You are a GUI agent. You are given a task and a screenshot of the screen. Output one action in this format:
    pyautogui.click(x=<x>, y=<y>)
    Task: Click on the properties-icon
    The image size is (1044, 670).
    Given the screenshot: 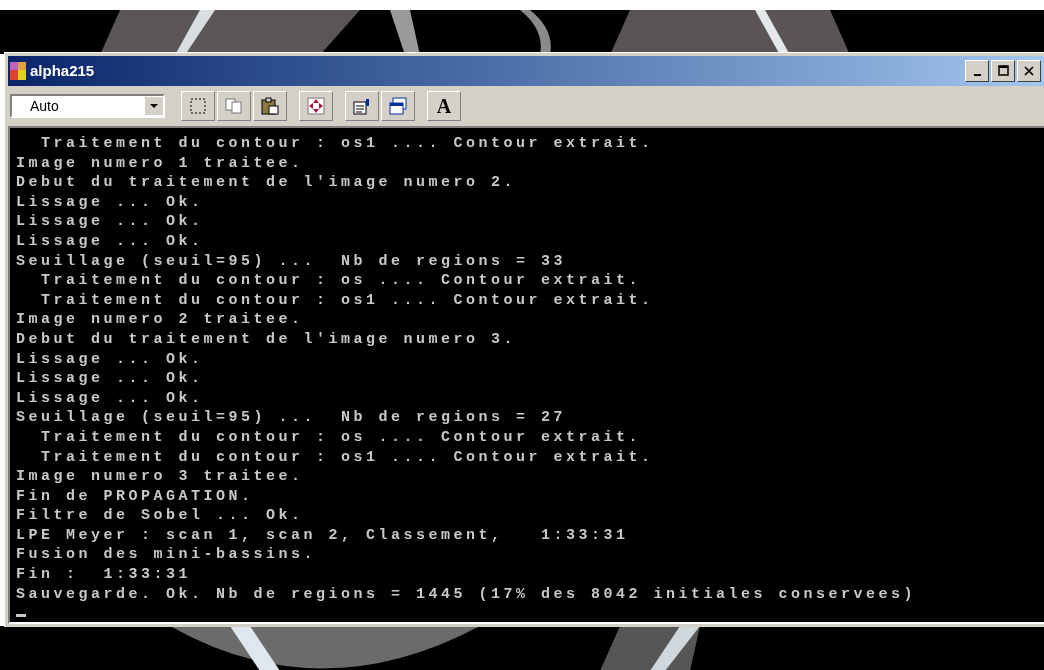 What is the action you would take?
    pyautogui.click(x=362, y=106)
    